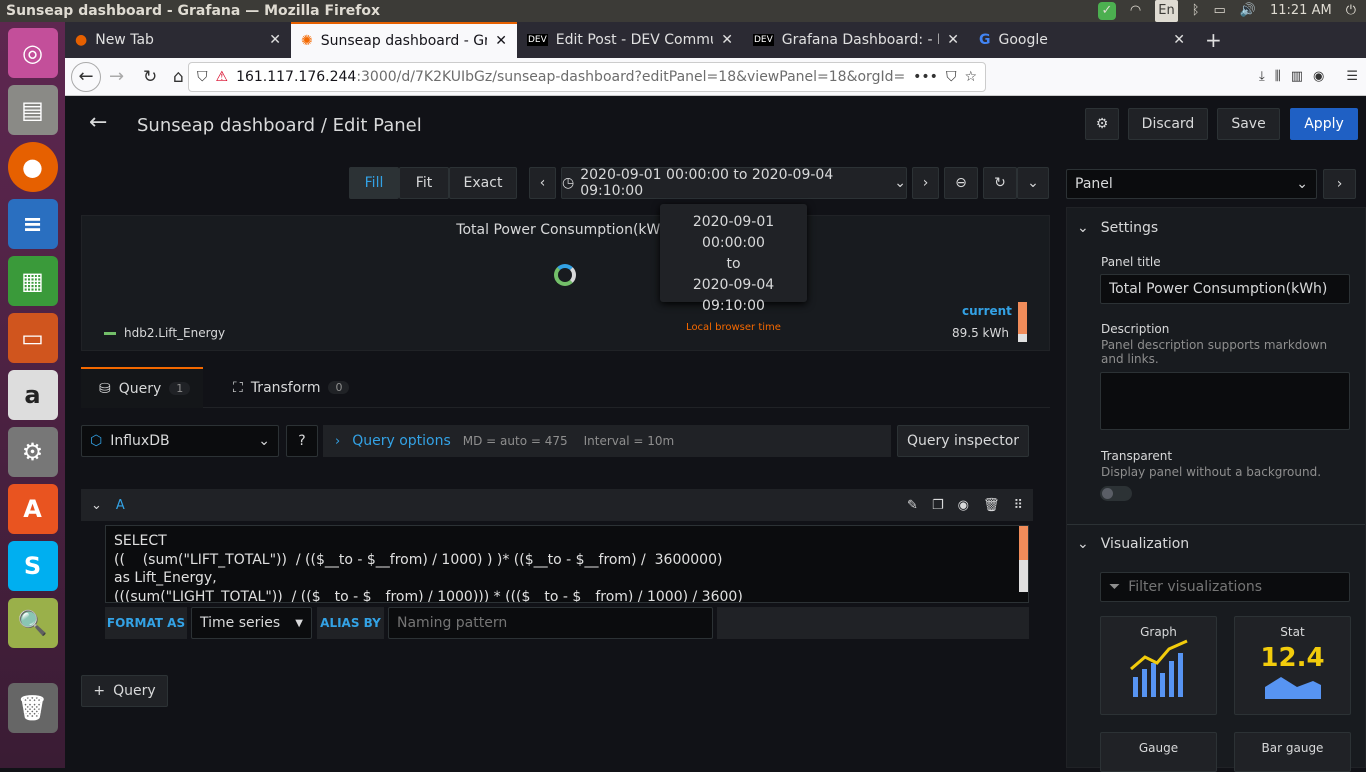 This screenshot has height=772, width=1366. Describe the element at coordinates (32, 623) in the screenshot. I see `image-viewer-icon: 🔍` at that location.